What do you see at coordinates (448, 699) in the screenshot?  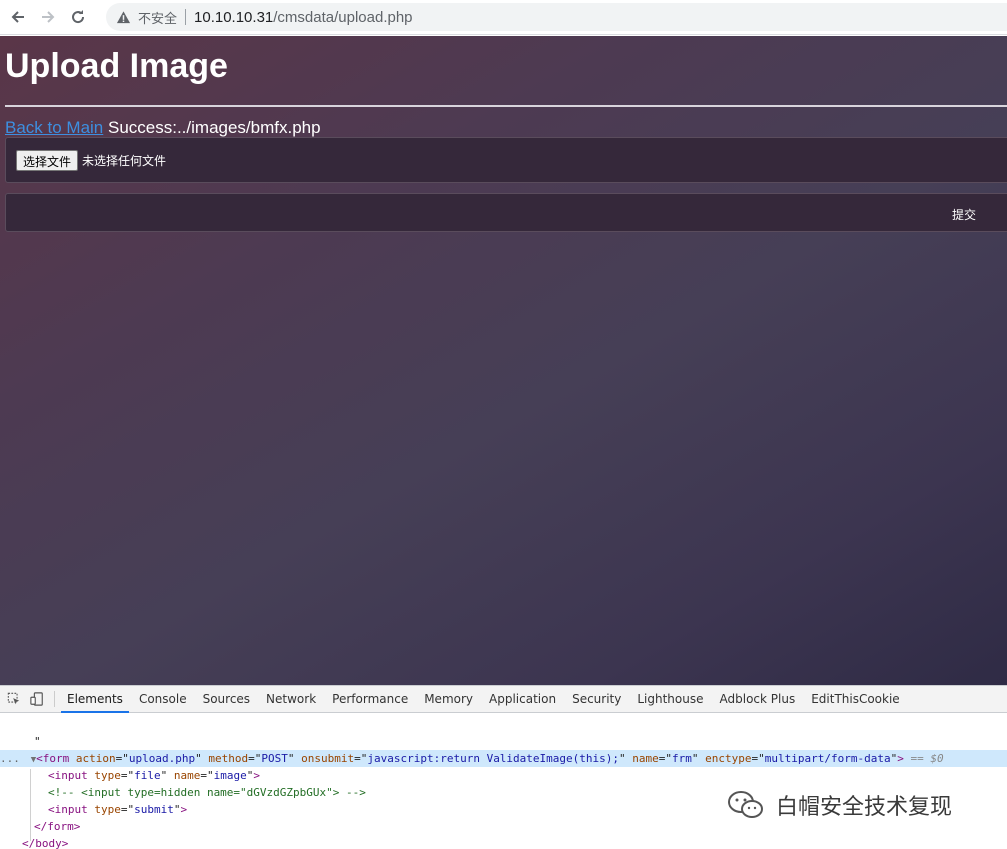 I see `tab-memory: Memory` at bounding box center [448, 699].